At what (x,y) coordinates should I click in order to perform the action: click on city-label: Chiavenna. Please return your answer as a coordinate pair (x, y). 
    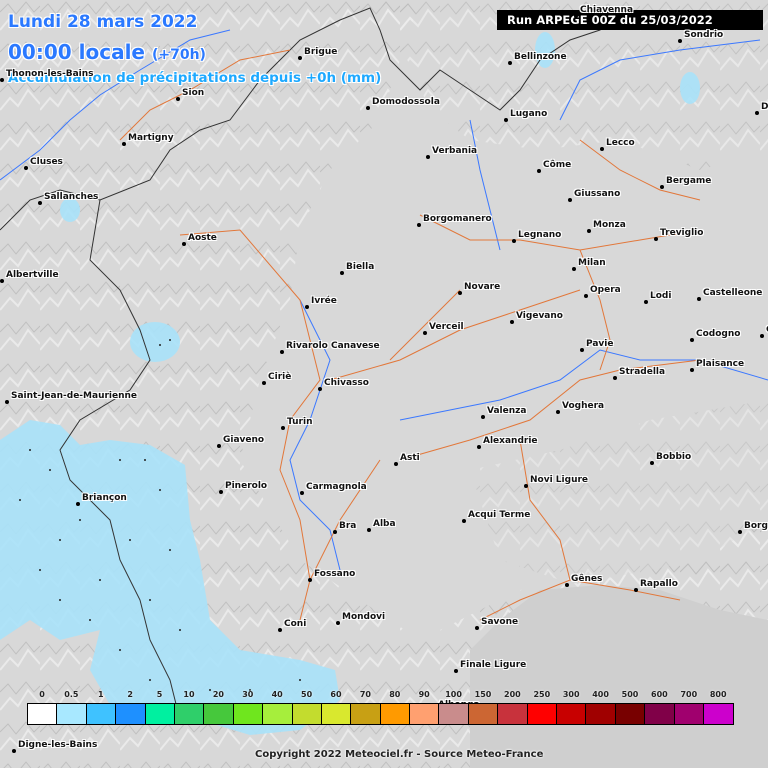
    Looking at the image, I should click on (607, 10).